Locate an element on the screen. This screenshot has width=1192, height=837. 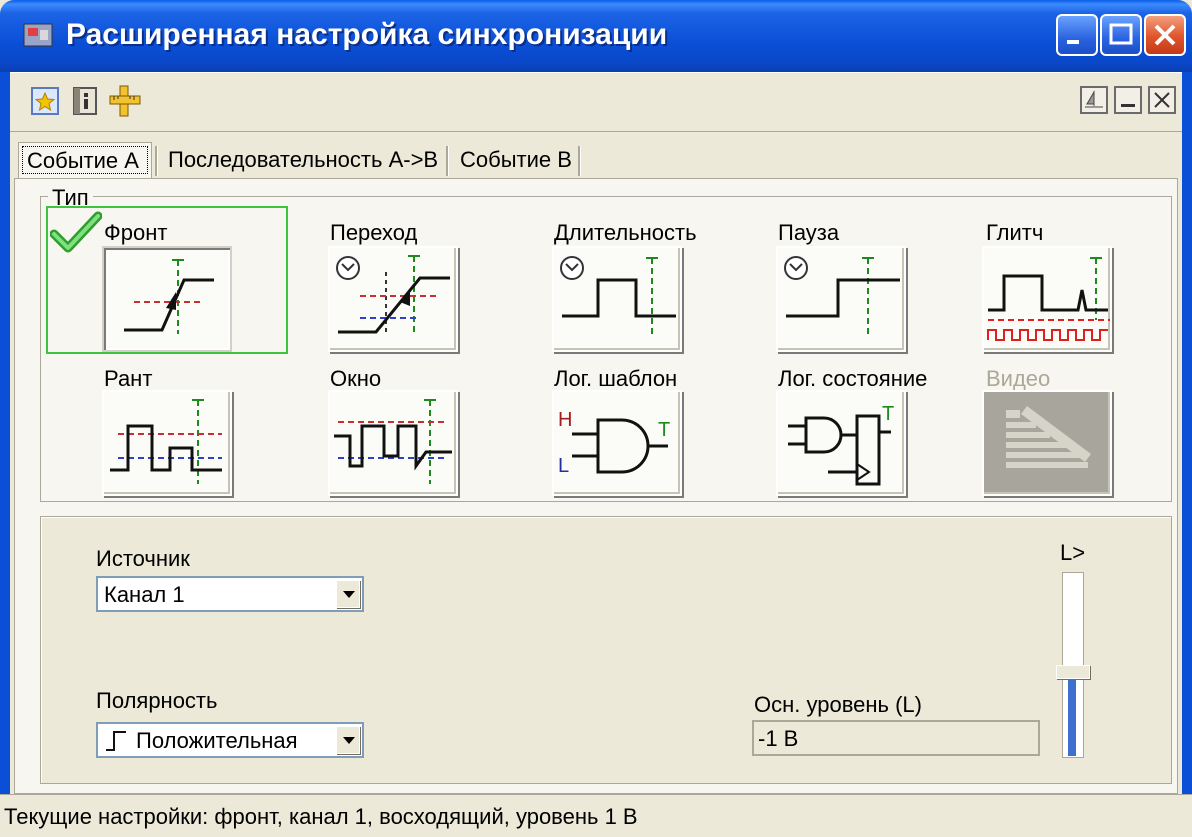
favorite-icon is located at coordinates (45, 101).